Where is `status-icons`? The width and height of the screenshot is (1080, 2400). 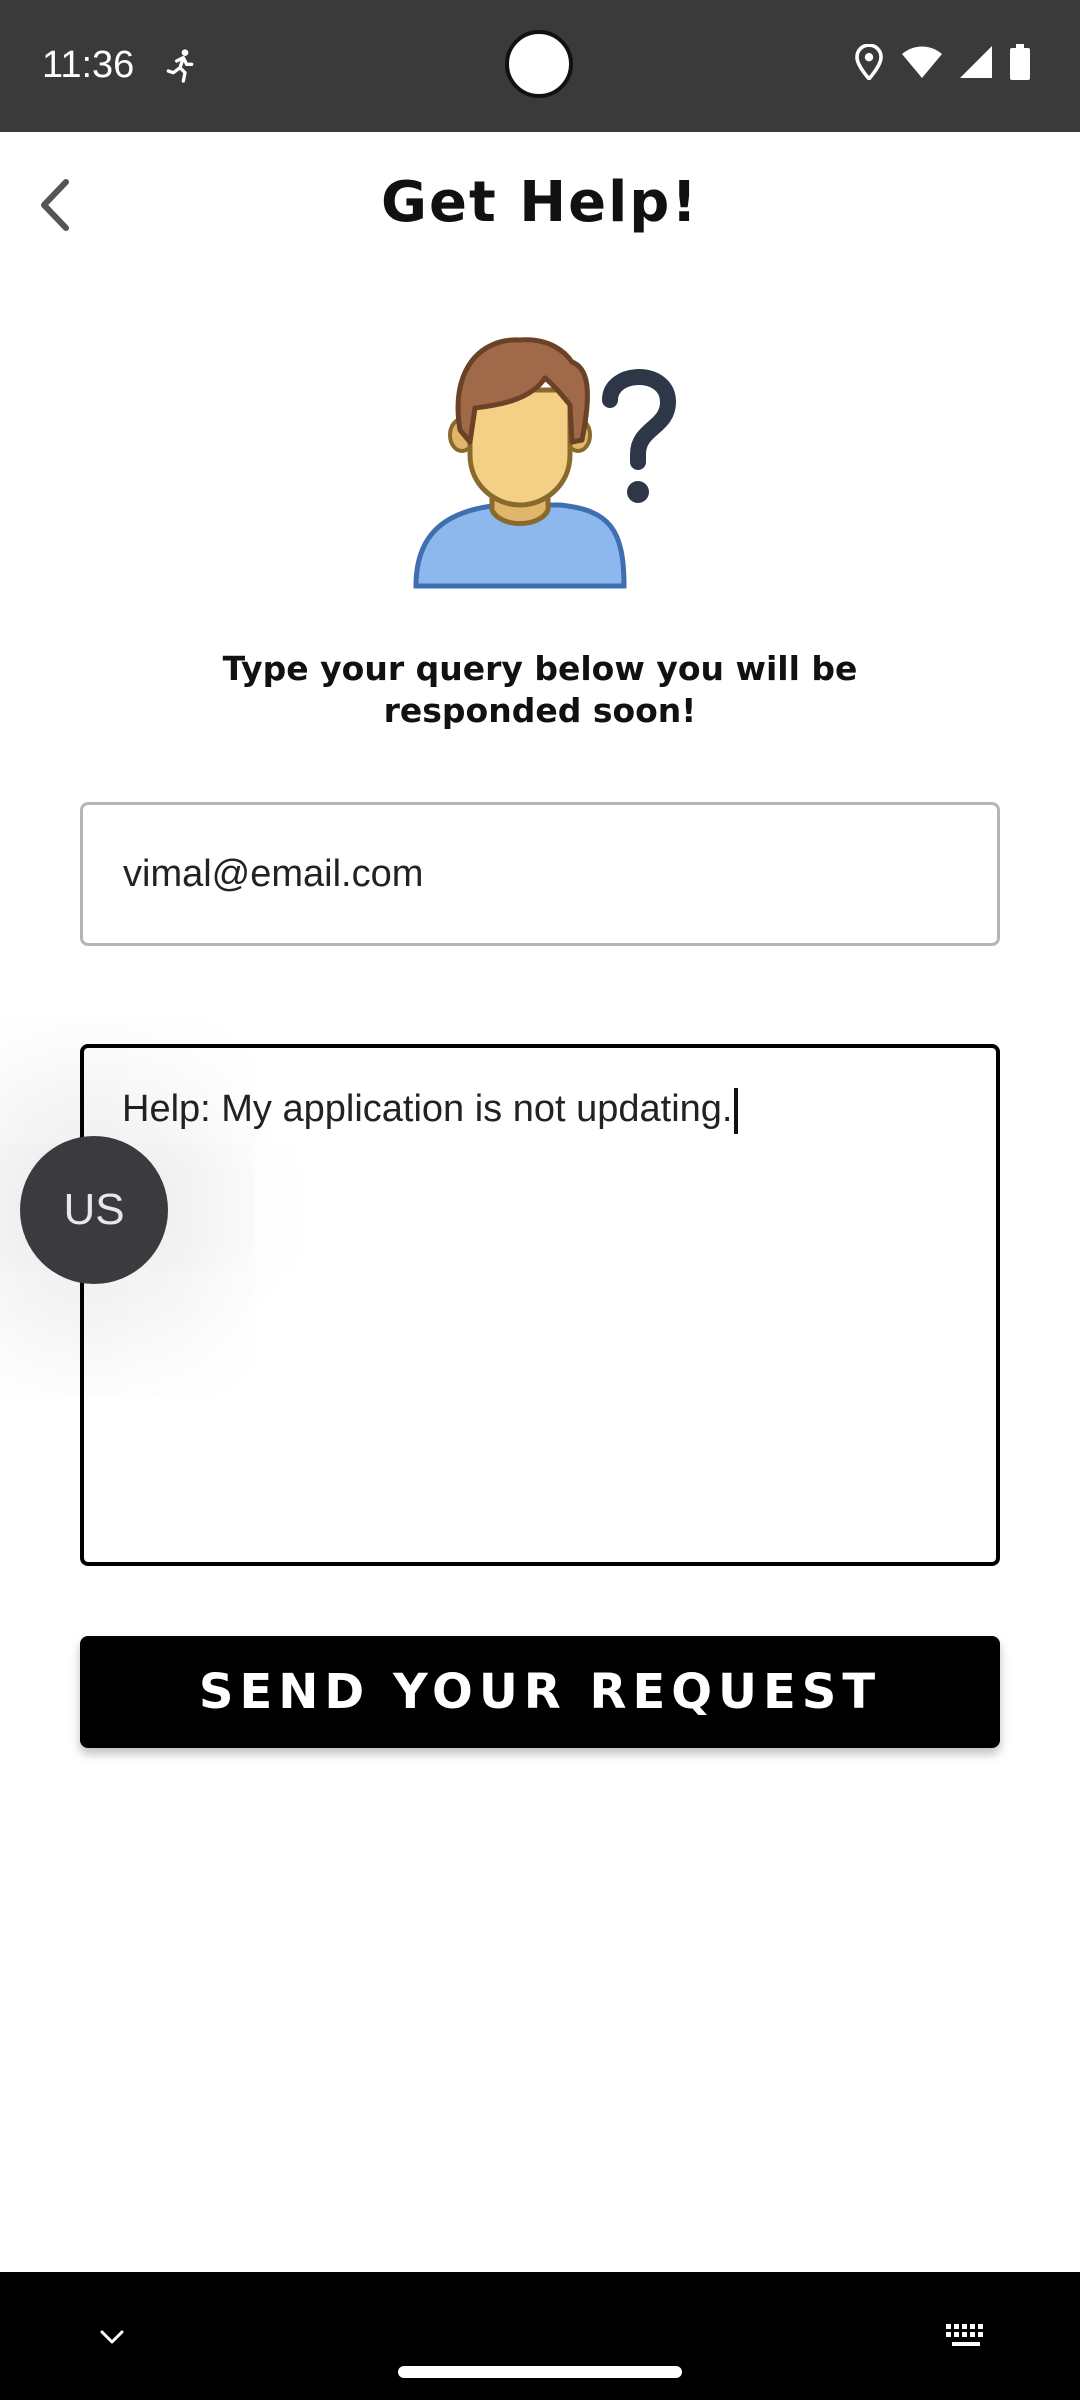
status-icons is located at coordinates (942, 62).